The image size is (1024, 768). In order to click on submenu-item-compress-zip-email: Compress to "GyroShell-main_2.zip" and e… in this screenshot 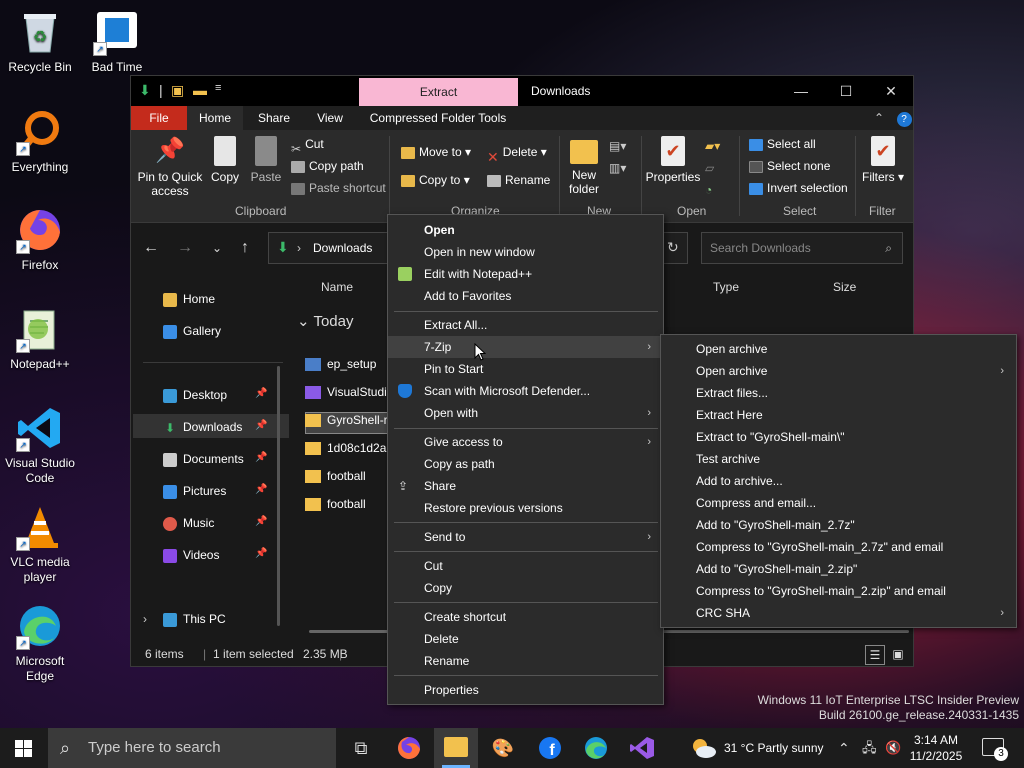, I will do `click(838, 591)`.